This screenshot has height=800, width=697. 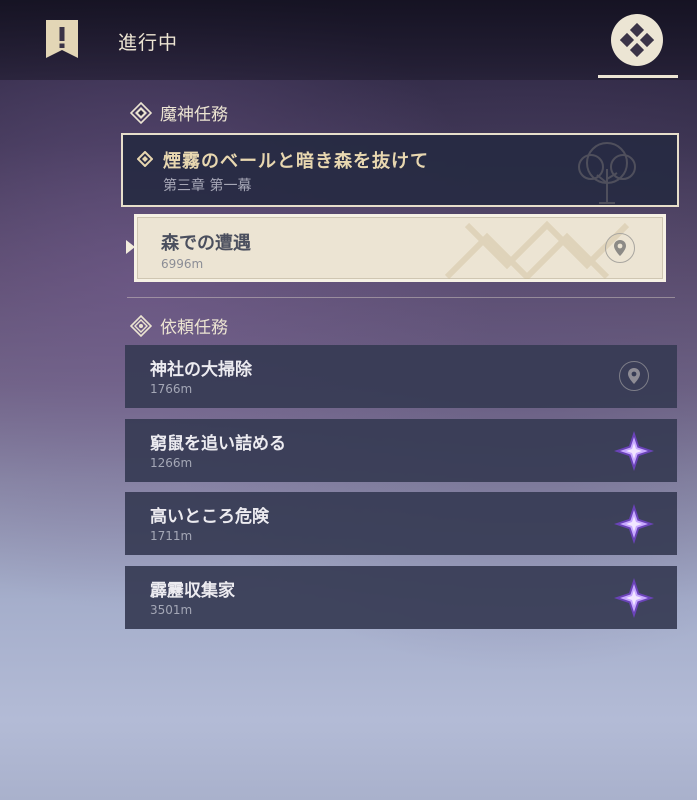 I want to click on top-bar: 進行中, so click(x=348, y=40).